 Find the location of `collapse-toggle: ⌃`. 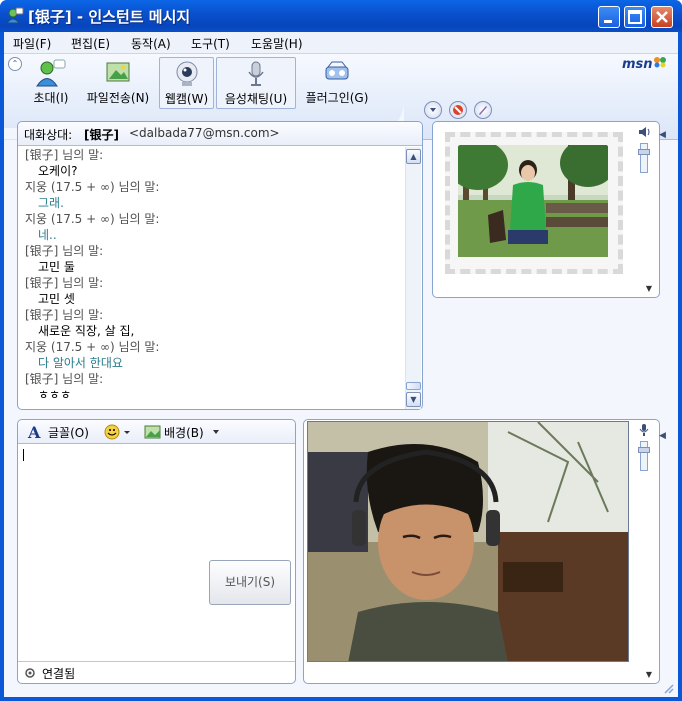

collapse-toggle: ⌃ is located at coordinates (15, 64).